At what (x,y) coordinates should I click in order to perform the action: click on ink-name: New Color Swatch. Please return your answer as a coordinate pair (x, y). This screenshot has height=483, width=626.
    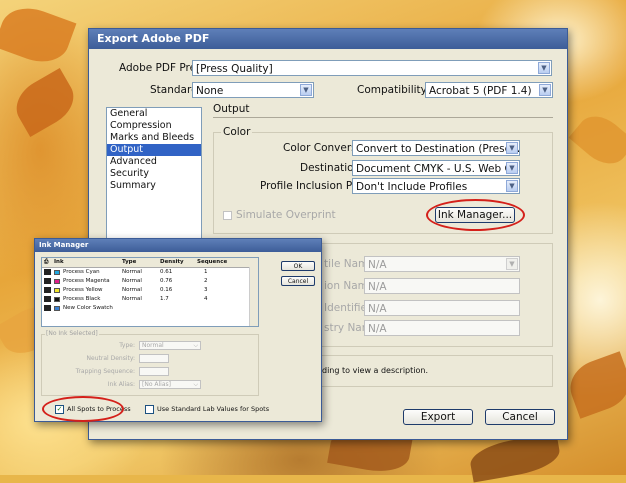
    Looking at the image, I should click on (88, 308).